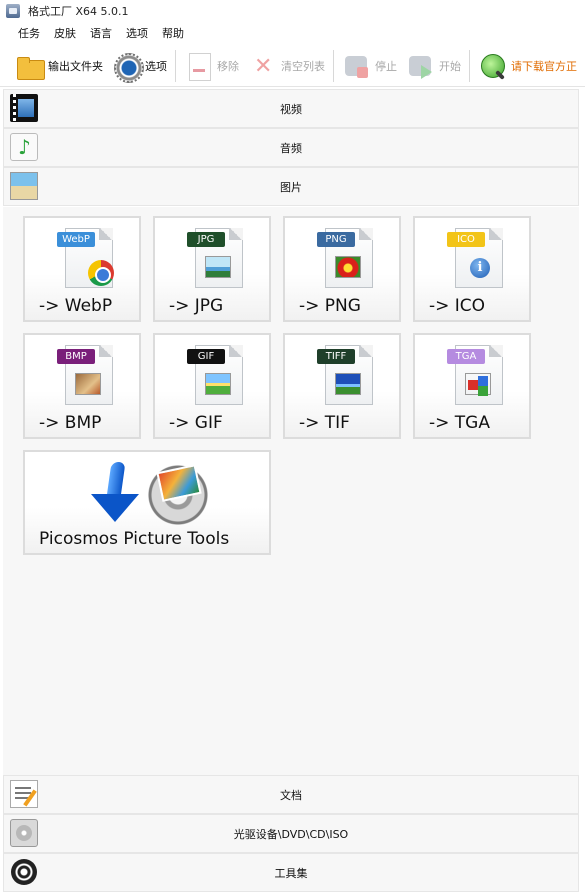 This screenshot has width=585, height=892. I want to click on webp-file-icon: WebP, so click(85, 258).